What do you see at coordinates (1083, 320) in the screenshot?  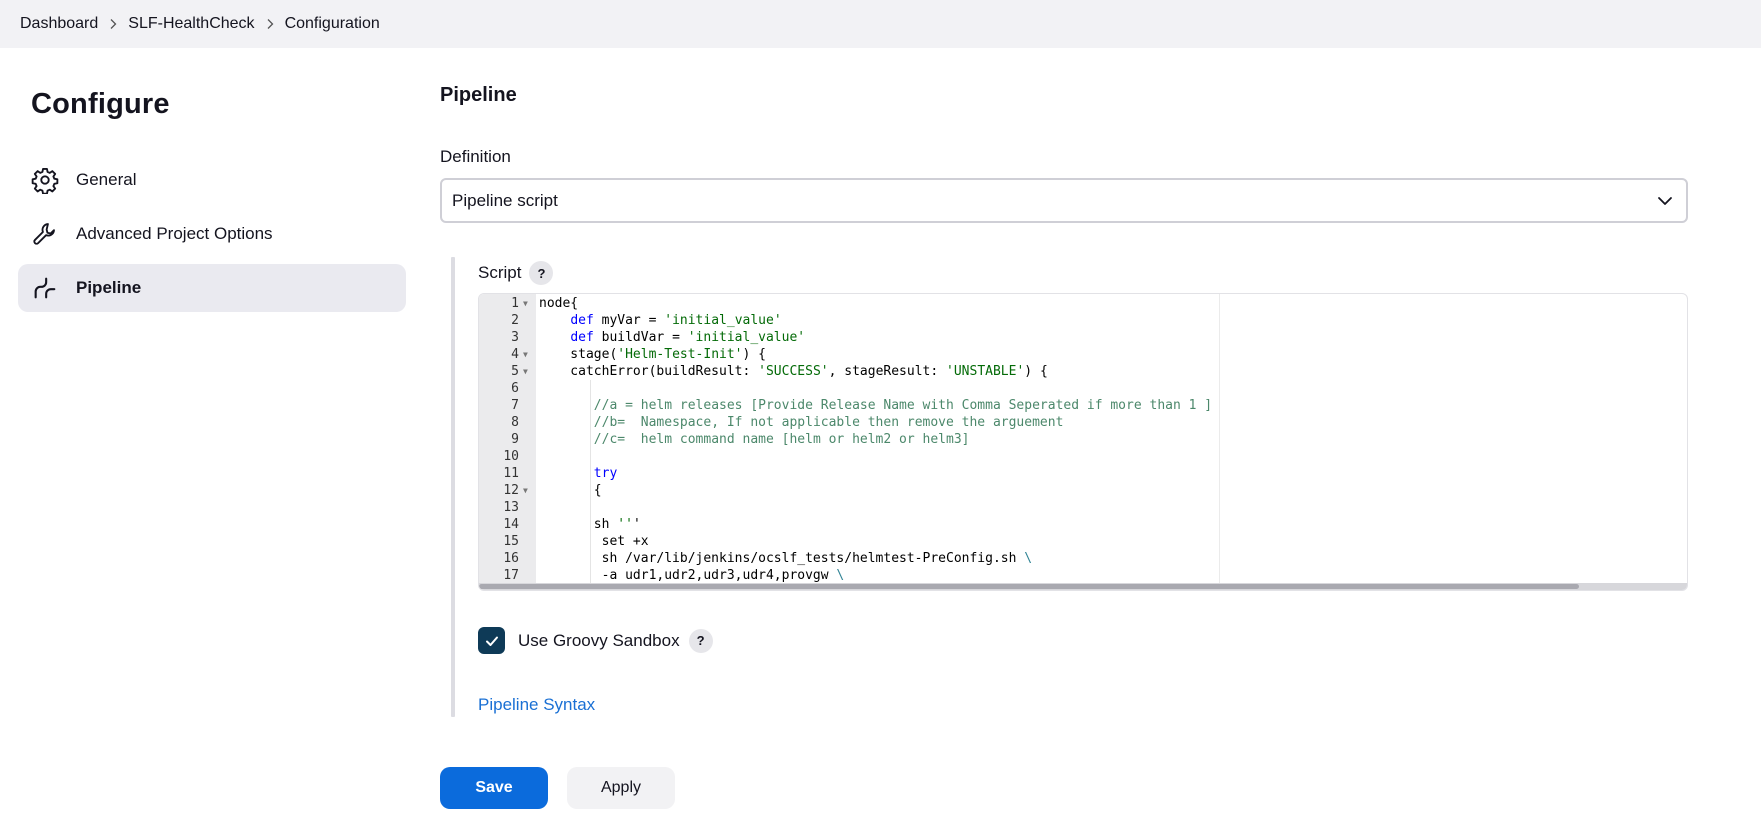 I see `code-line: 2 def myVar = 'initial_value'` at bounding box center [1083, 320].